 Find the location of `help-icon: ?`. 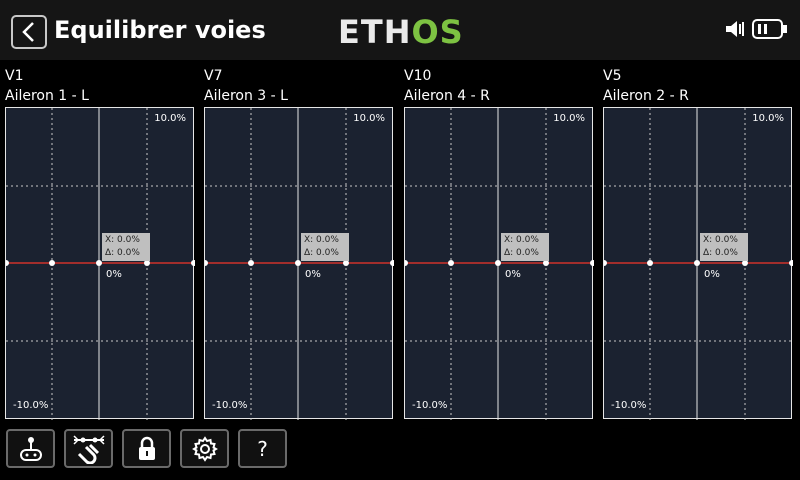

help-icon: ? is located at coordinates (262, 448).